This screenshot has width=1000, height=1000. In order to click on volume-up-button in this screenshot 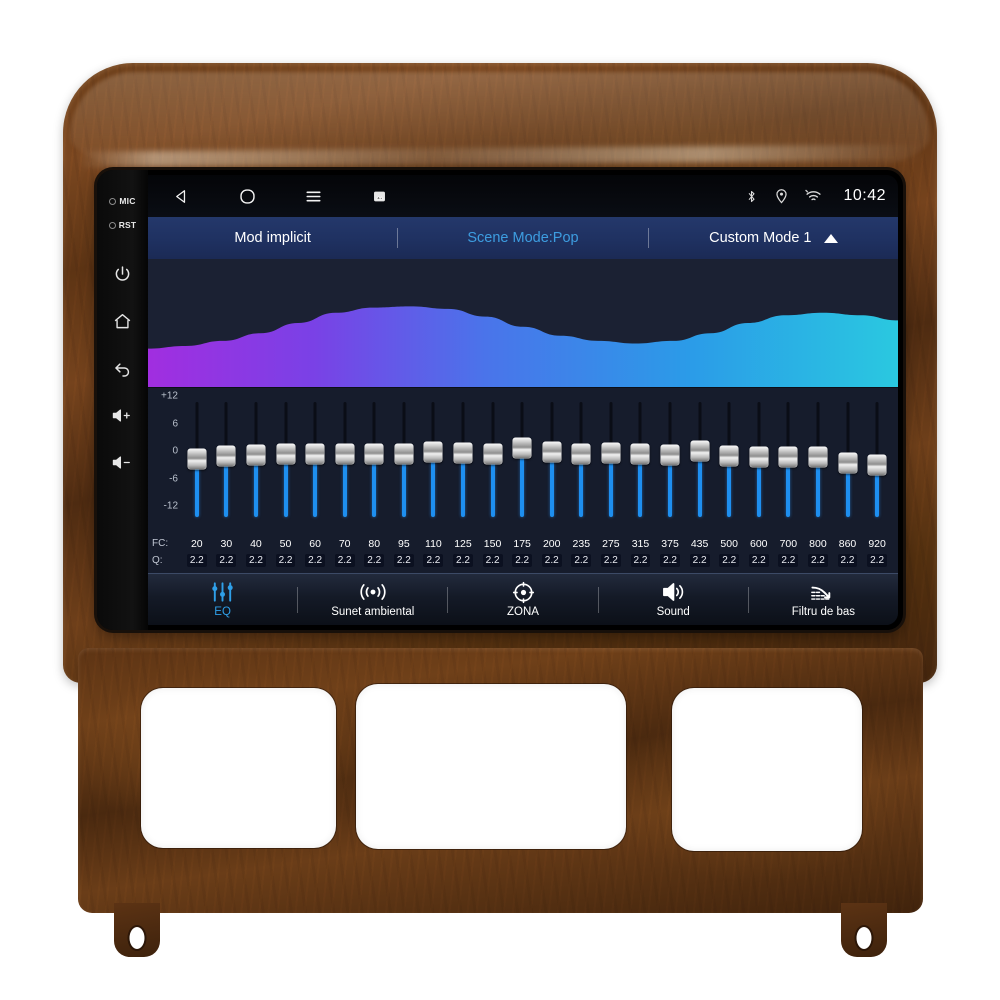, I will do `click(123, 415)`.